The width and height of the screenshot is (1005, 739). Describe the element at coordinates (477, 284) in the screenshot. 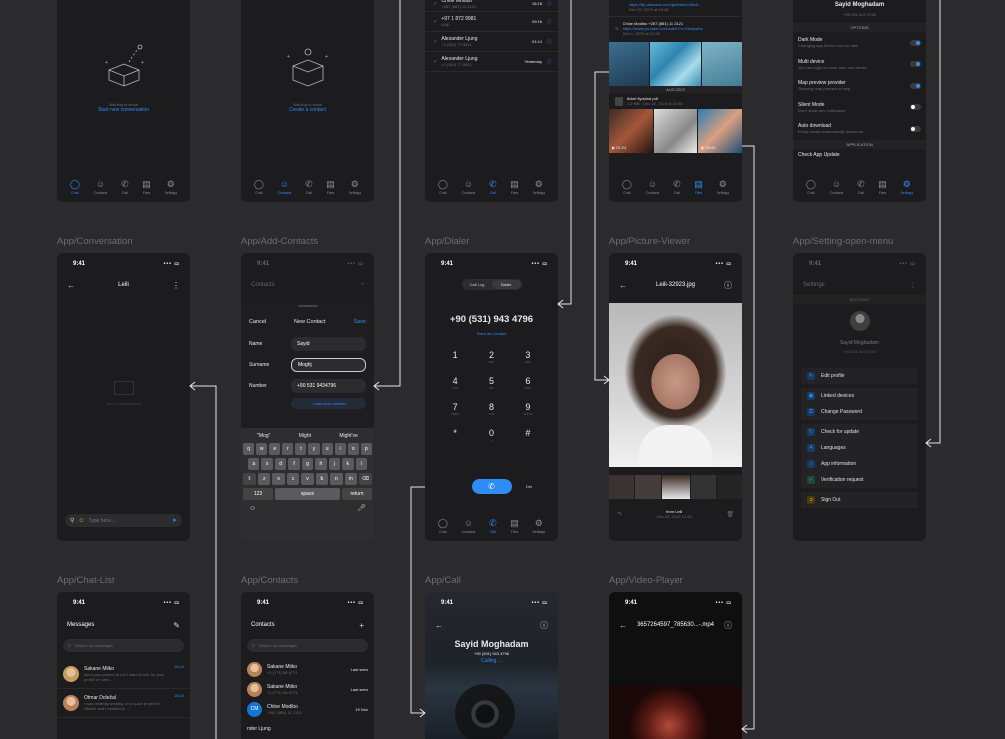

I see `segment-call-log: Call Log` at that location.